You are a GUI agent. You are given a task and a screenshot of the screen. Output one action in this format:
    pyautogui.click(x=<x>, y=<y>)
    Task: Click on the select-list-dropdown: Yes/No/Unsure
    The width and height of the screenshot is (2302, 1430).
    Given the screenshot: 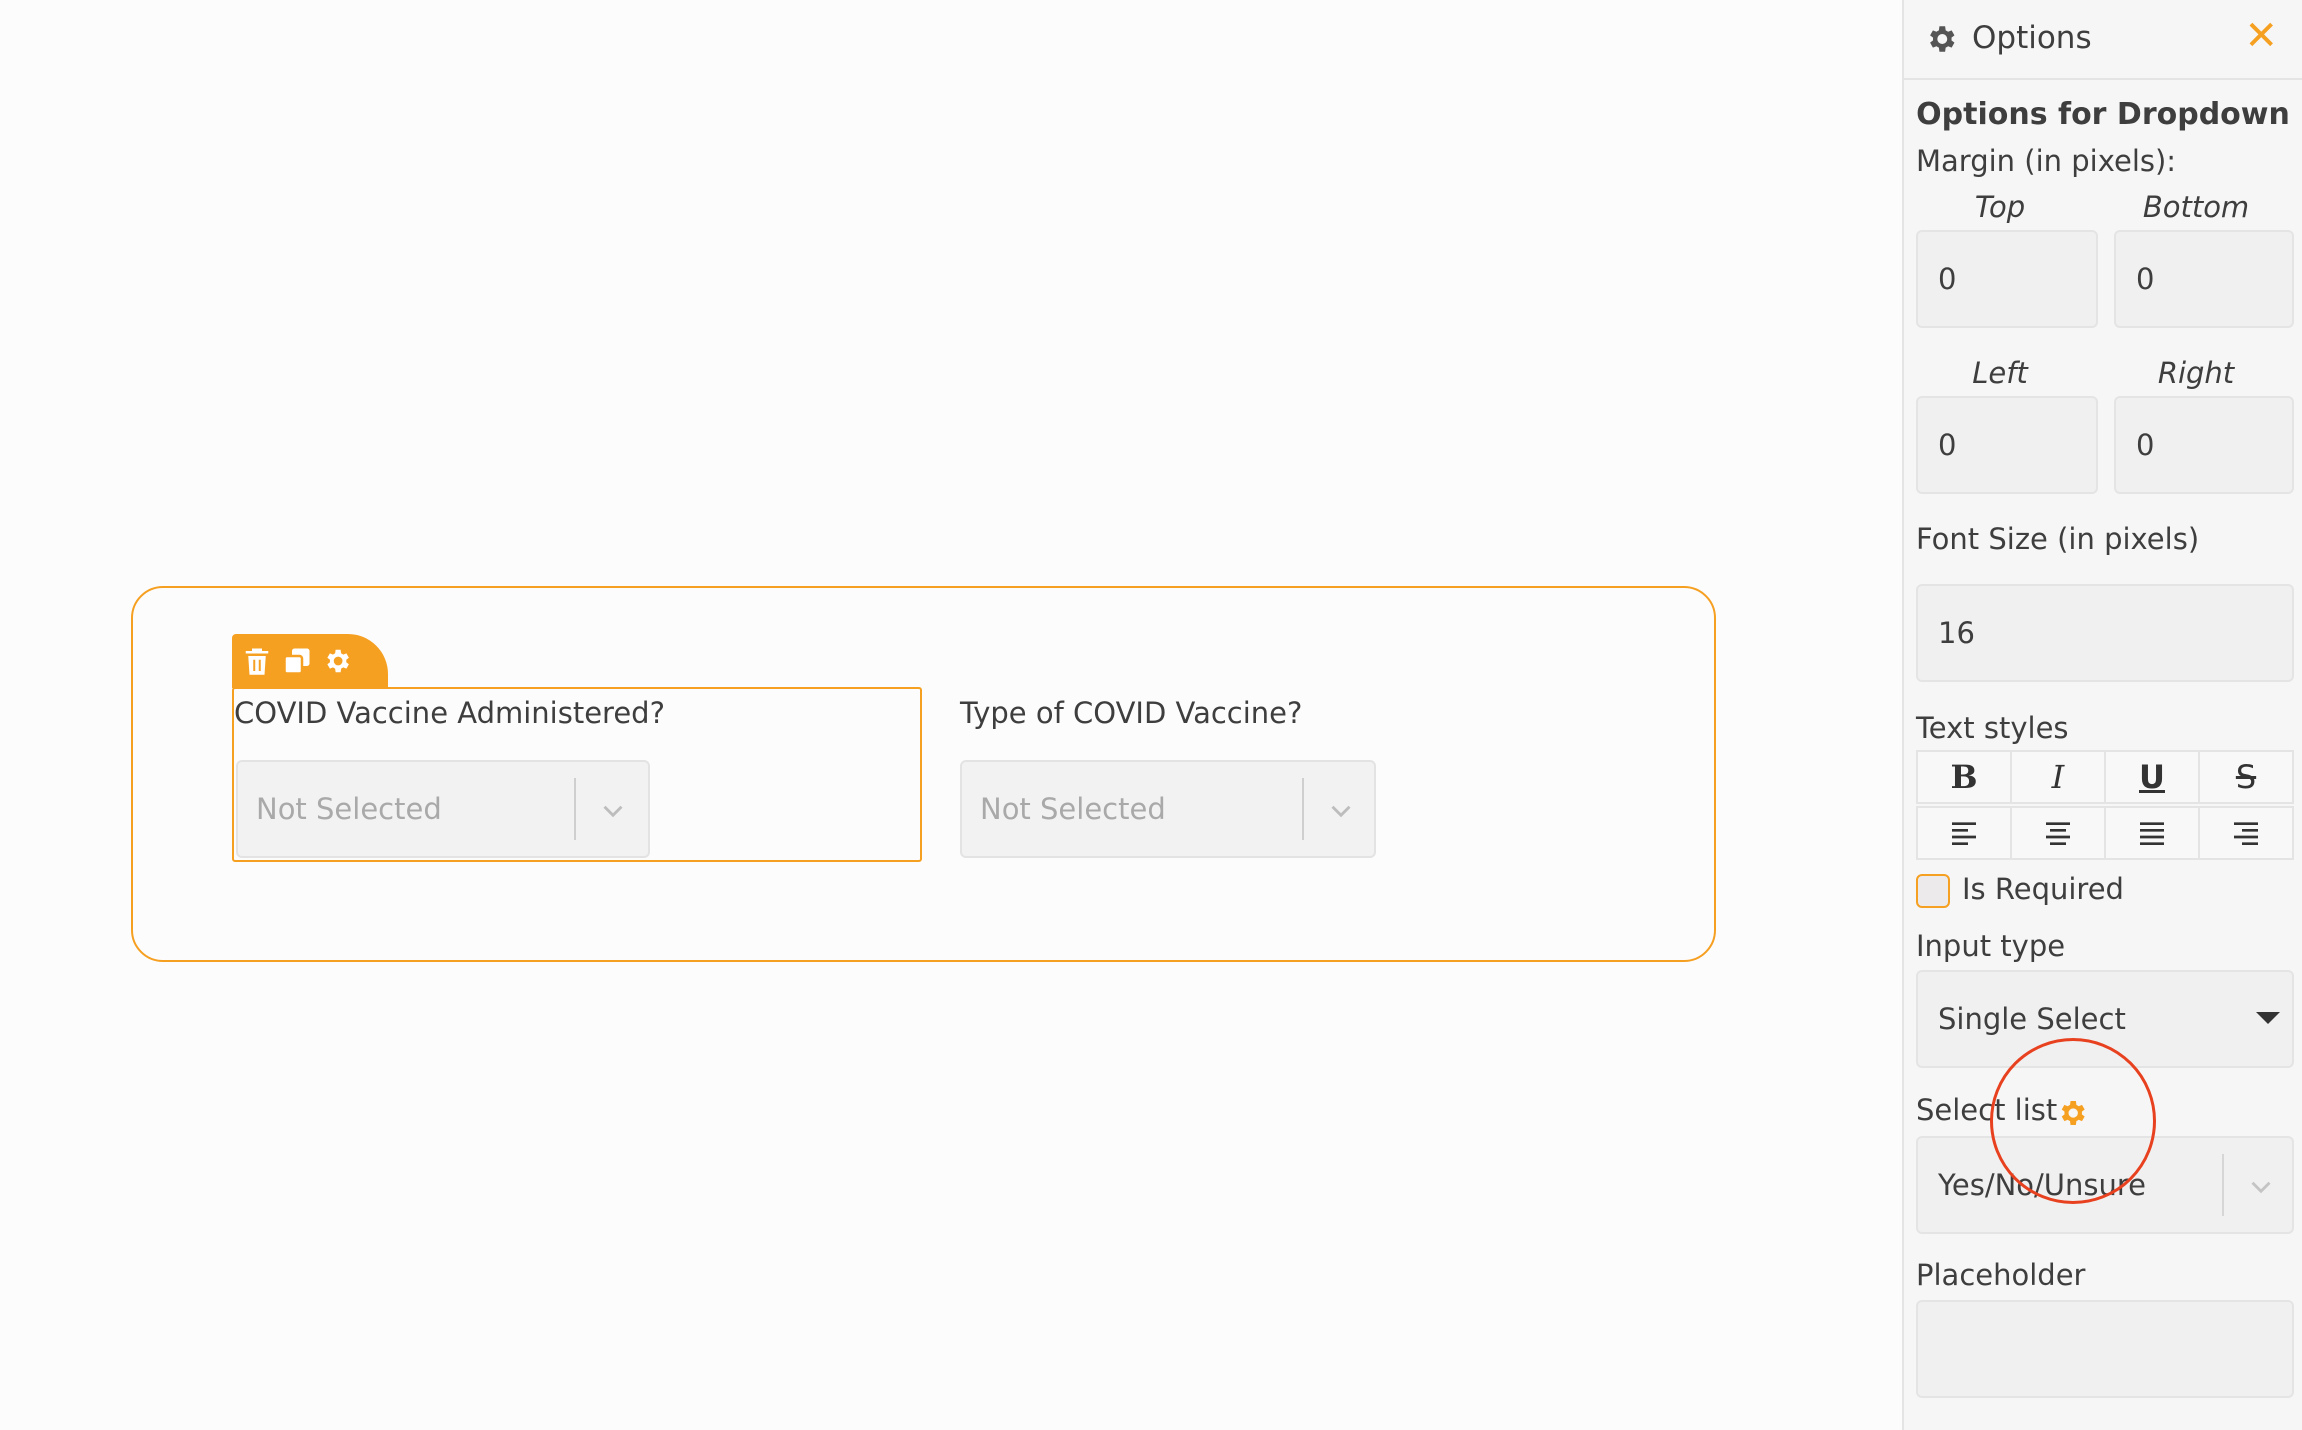 What is the action you would take?
    pyautogui.click(x=2105, y=1185)
    